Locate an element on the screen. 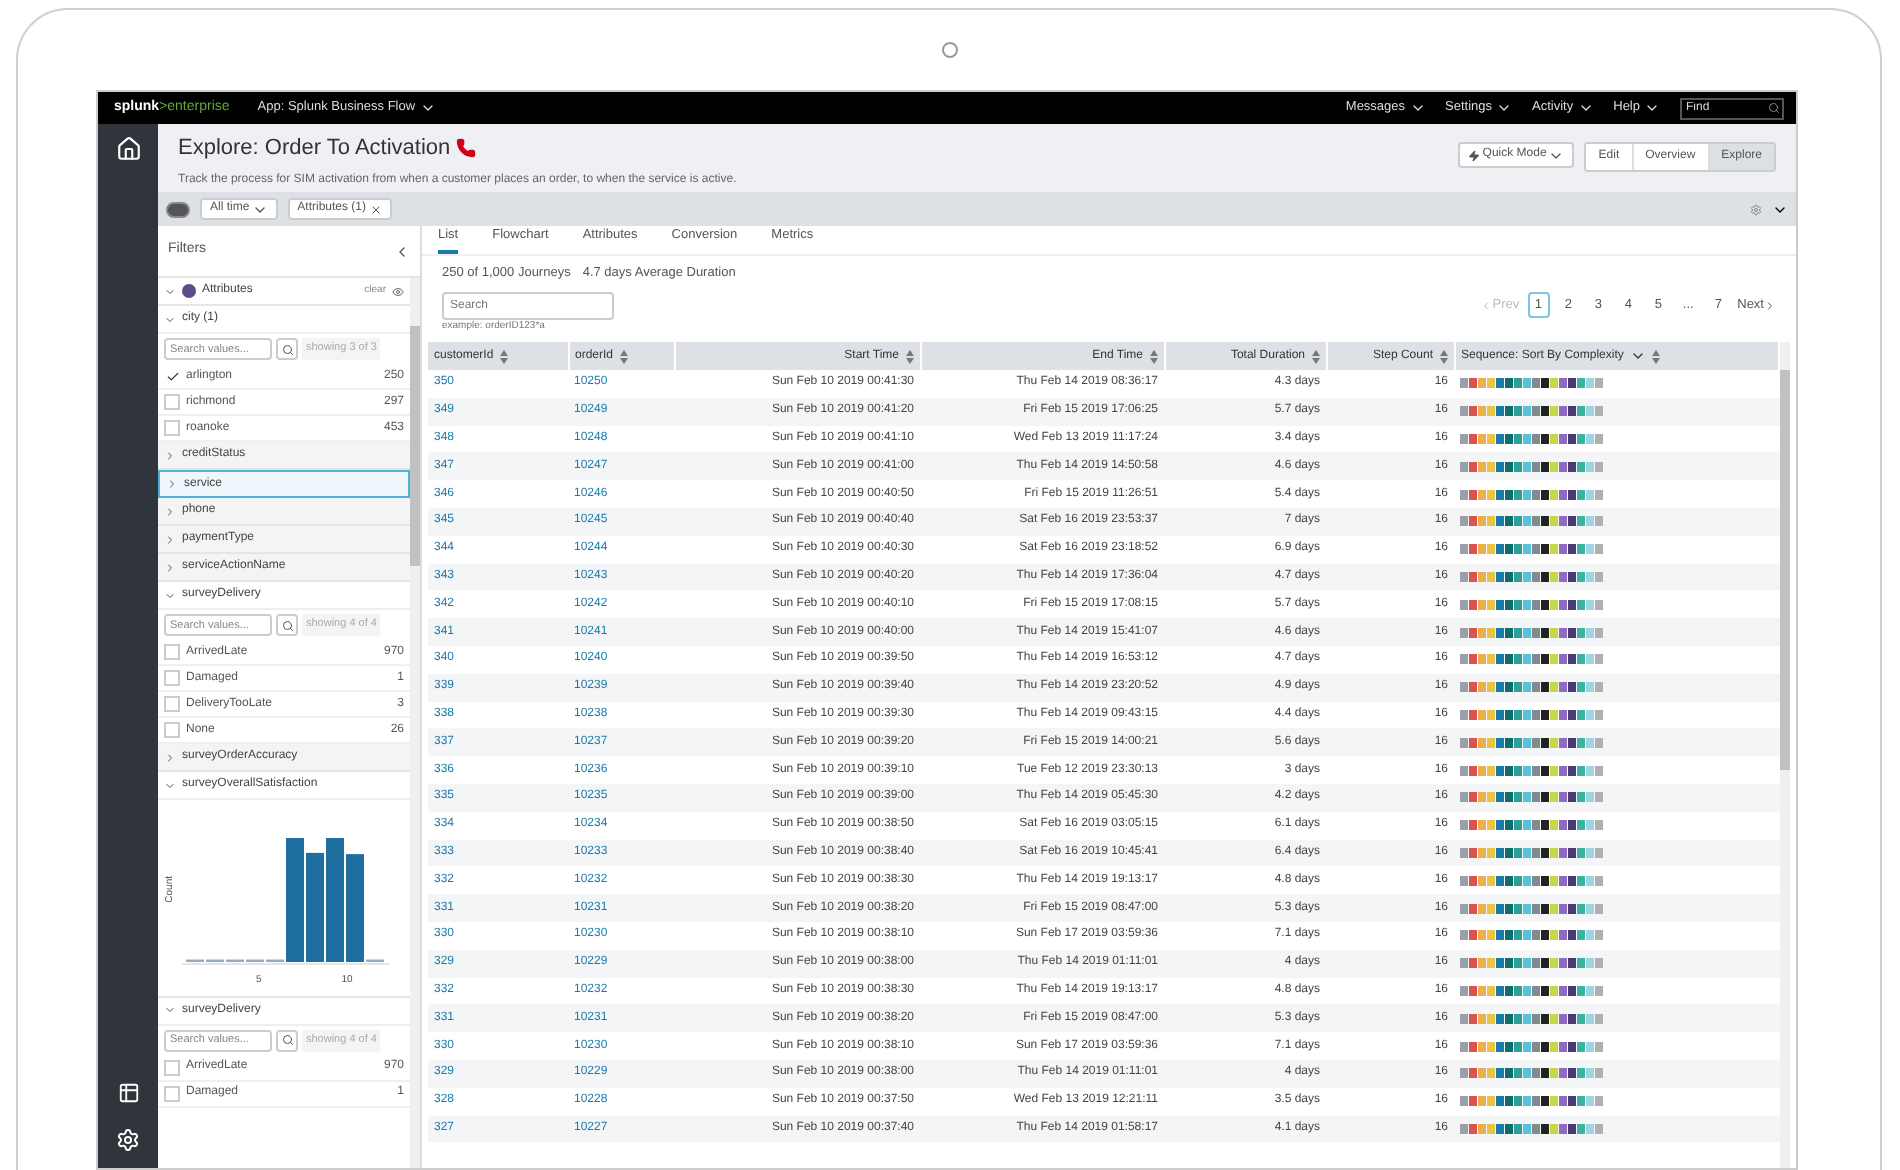 This screenshot has width=1900, height=1170. chevron-left-icon is located at coordinates (1486, 305).